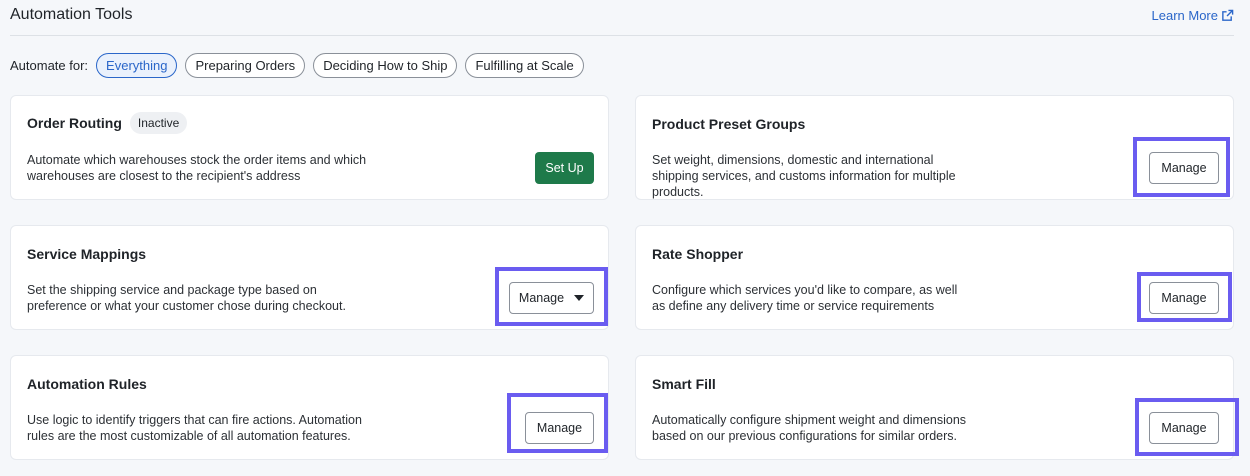  What do you see at coordinates (698, 254) in the screenshot?
I see `card-title: Rate Shopper` at bounding box center [698, 254].